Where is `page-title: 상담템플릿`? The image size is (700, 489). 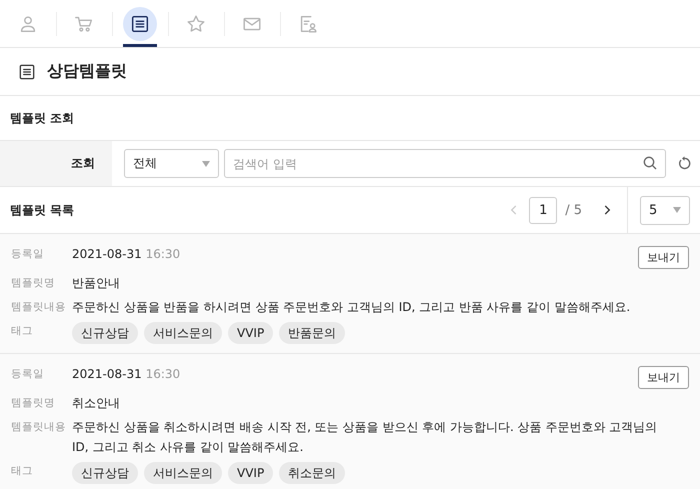
page-title: 상담템플릿 is located at coordinates (87, 71).